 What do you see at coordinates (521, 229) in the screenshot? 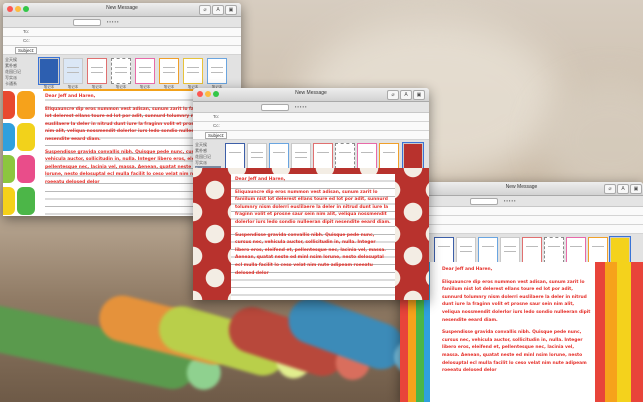
I see `subject-field` at bounding box center [521, 229].